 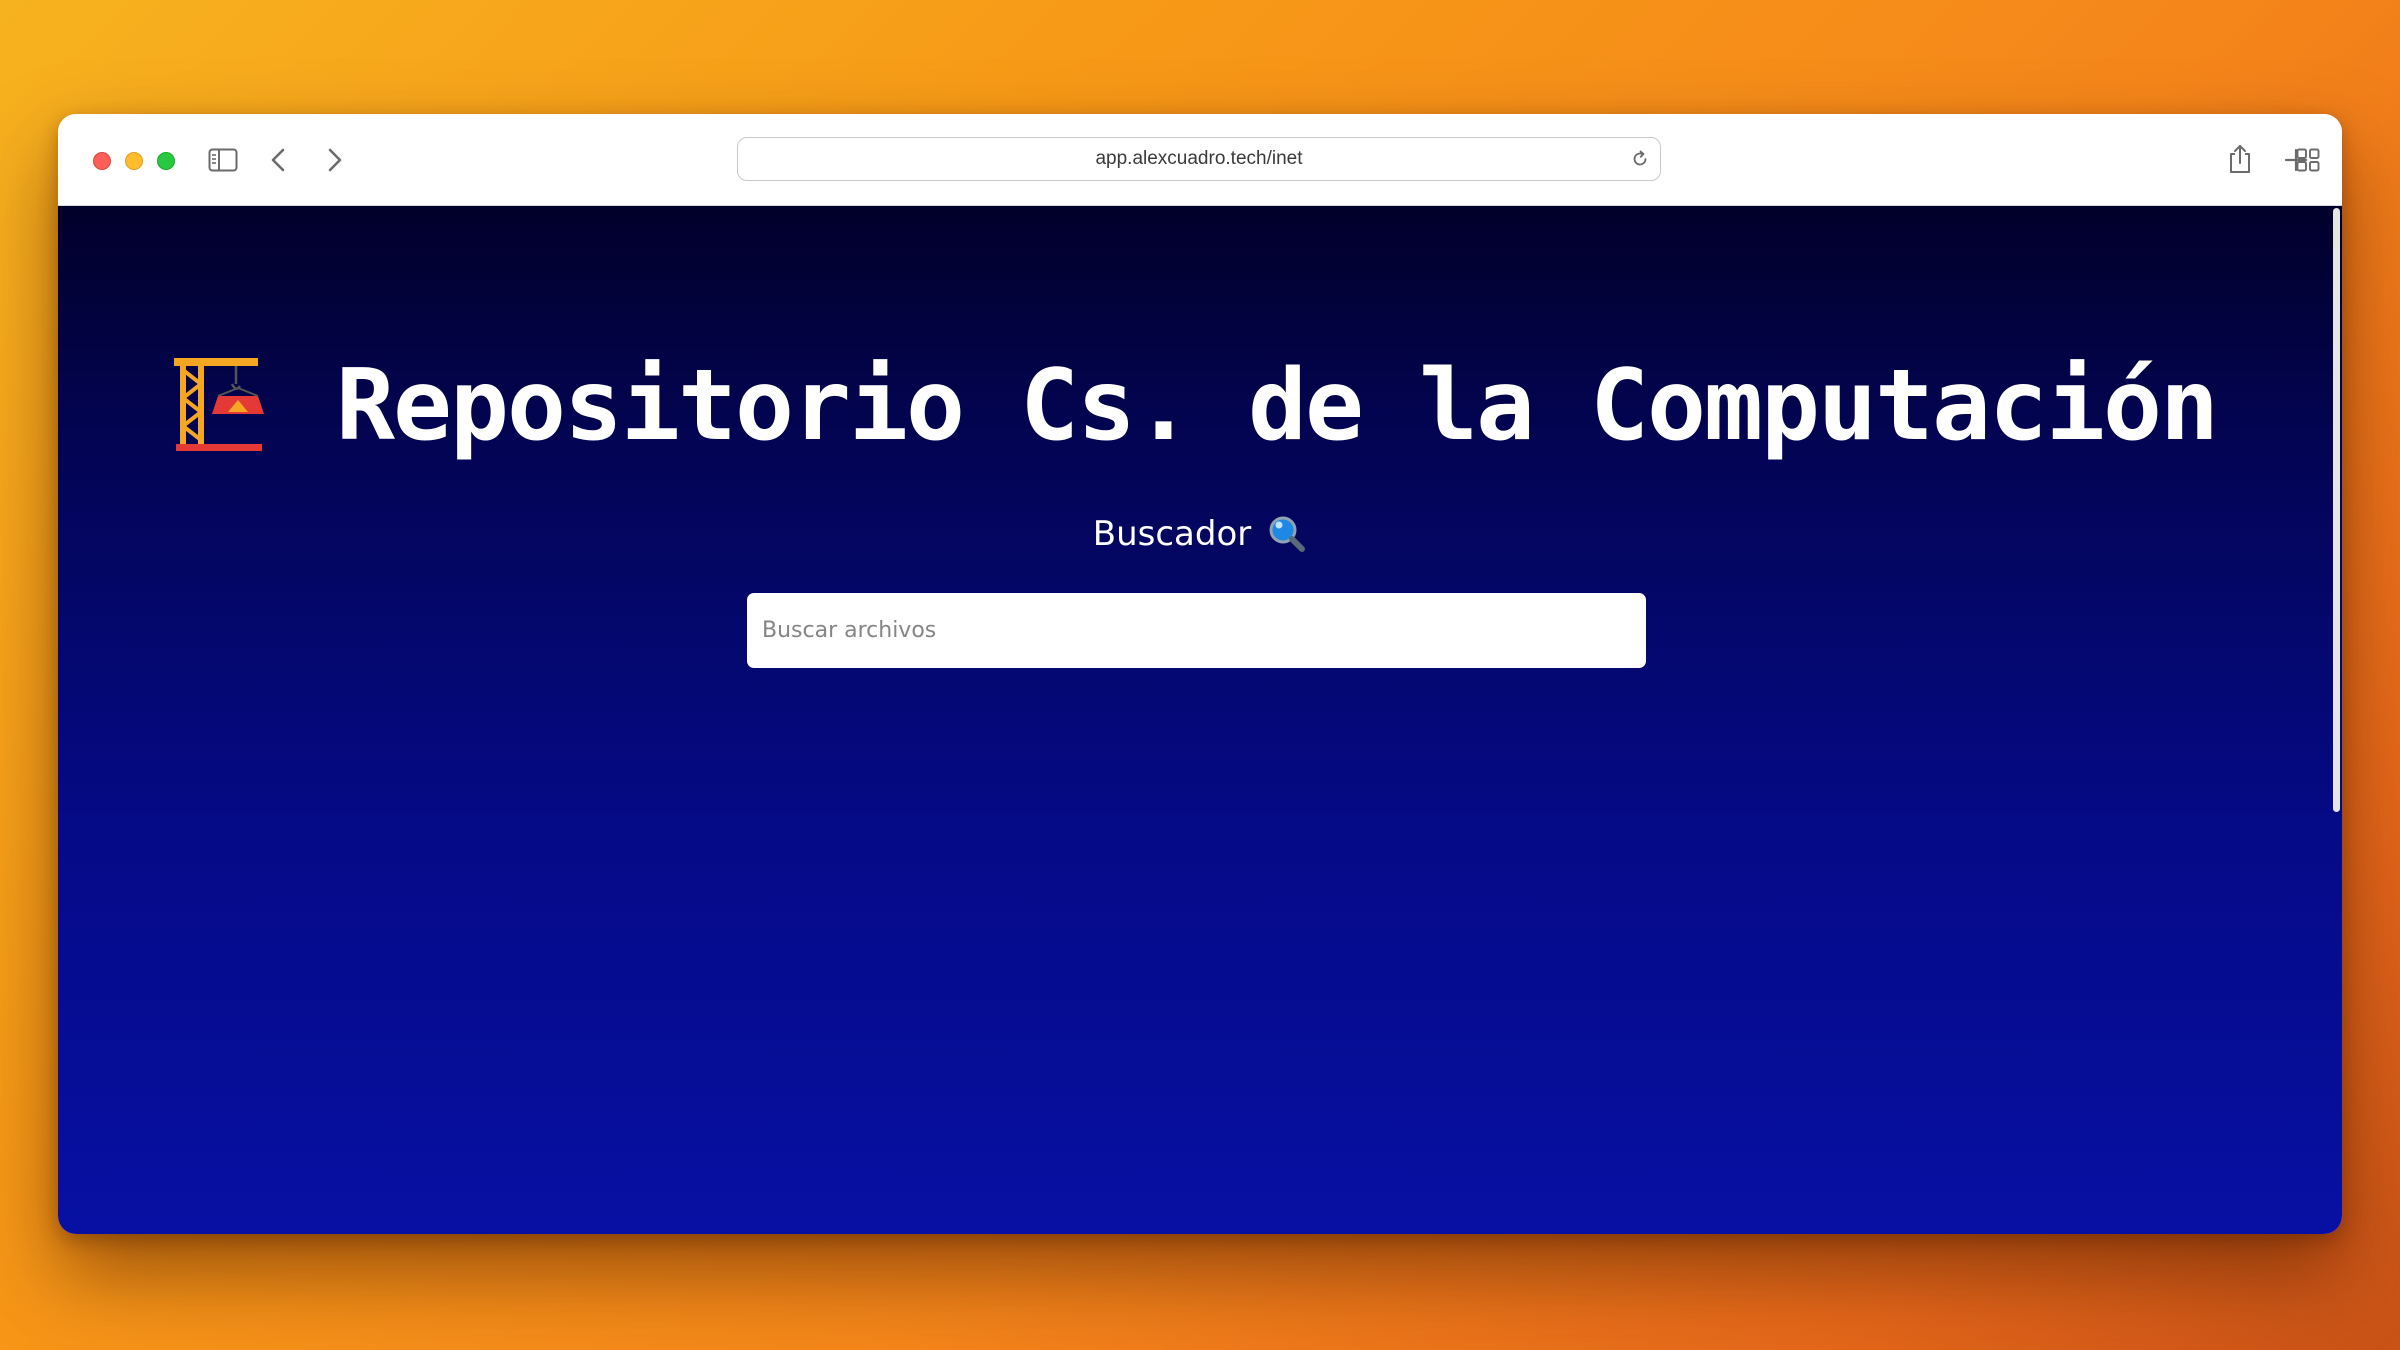 I want to click on zoom-window-button, so click(x=166, y=161).